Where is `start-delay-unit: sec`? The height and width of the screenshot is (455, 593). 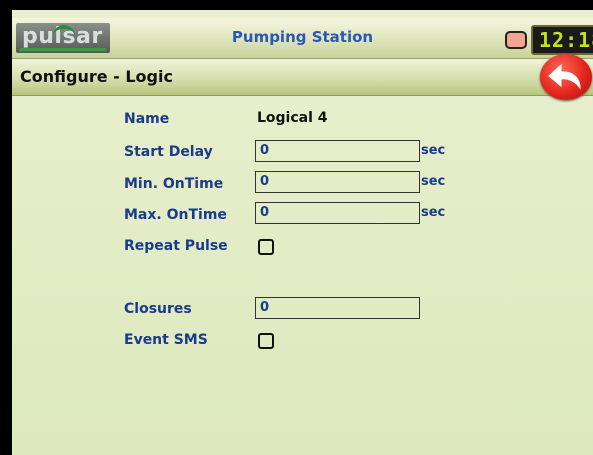 start-delay-unit: sec is located at coordinates (433, 150).